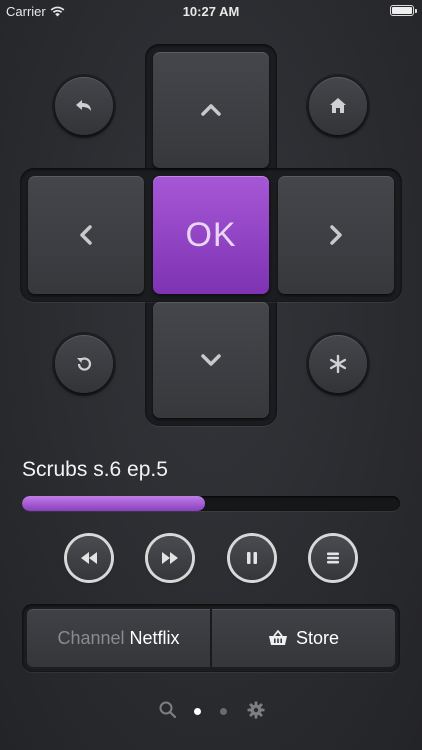 This screenshot has height=750, width=422. What do you see at coordinates (95, 469) in the screenshot?
I see `now-playing-title: Scrubs s.6 ep.5` at bounding box center [95, 469].